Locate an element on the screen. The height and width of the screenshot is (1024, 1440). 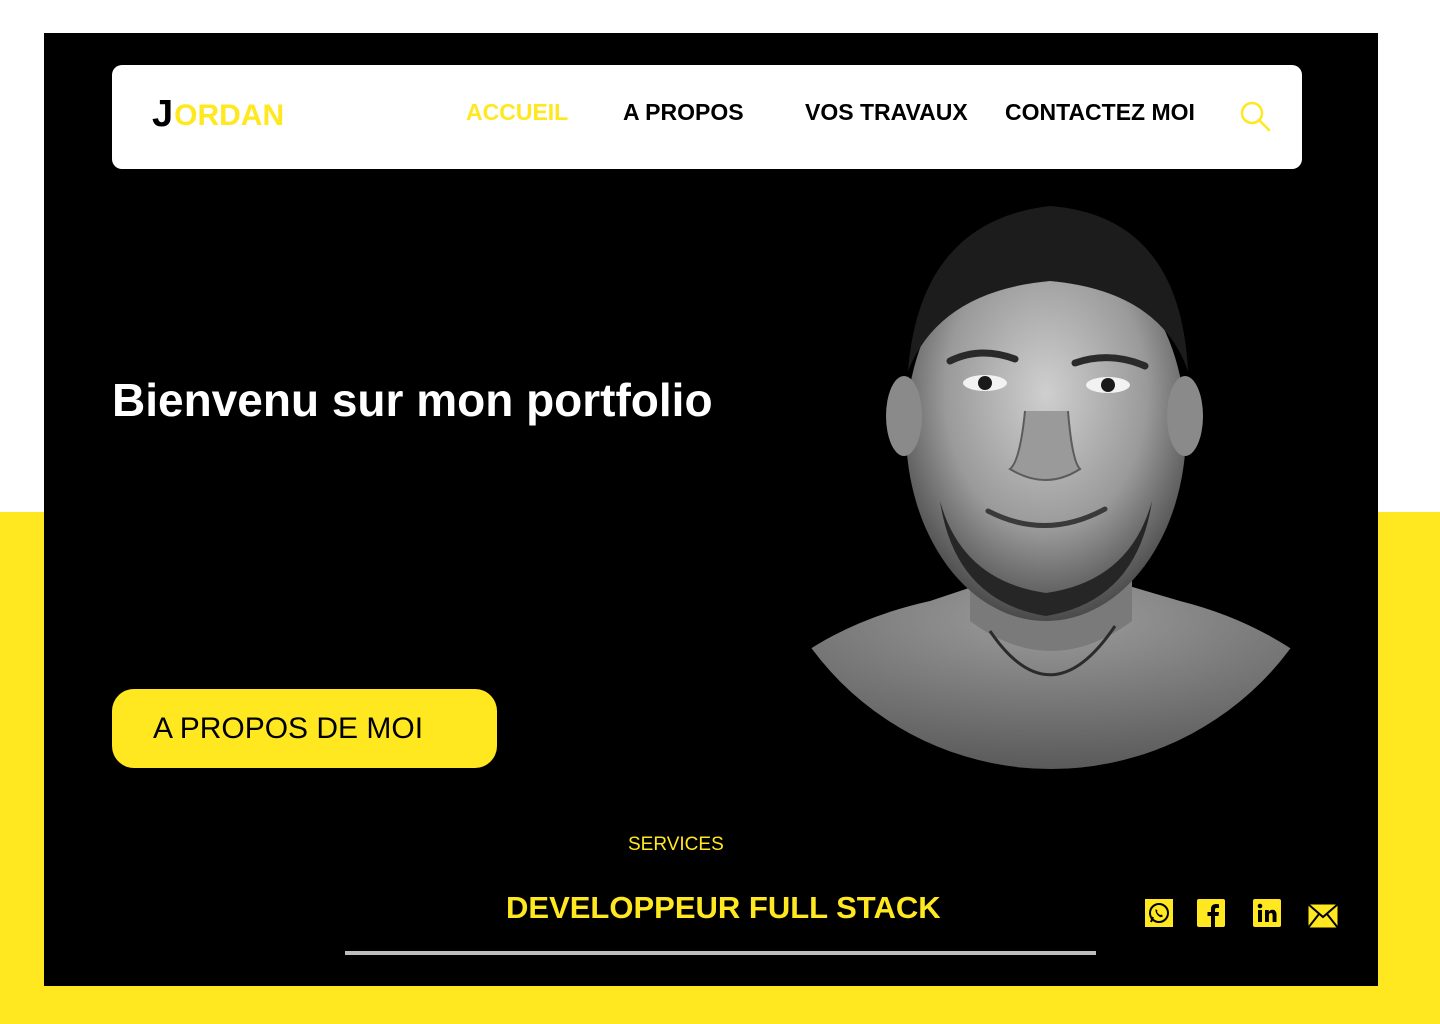
nav-link-contactez-moi: CONTACTEZ MOI is located at coordinates (1100, 112).